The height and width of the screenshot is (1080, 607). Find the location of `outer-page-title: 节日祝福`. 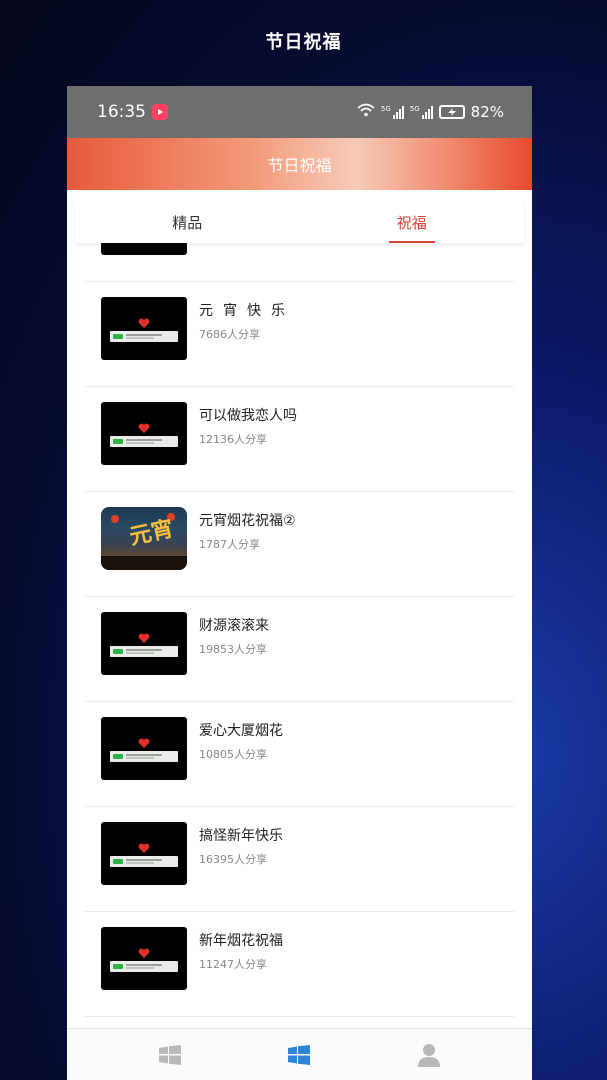

outer-page-title: 节日祝福 is located at coordinates (303, 42).